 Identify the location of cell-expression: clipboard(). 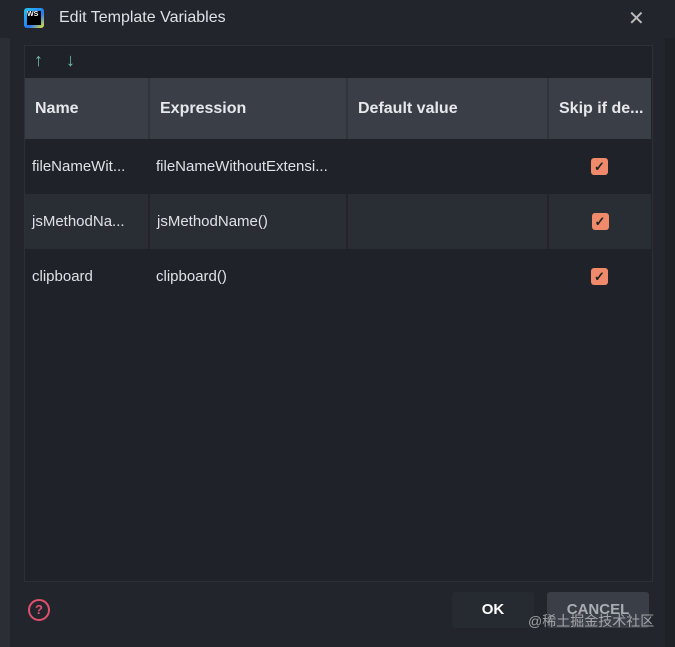
(248, 276).